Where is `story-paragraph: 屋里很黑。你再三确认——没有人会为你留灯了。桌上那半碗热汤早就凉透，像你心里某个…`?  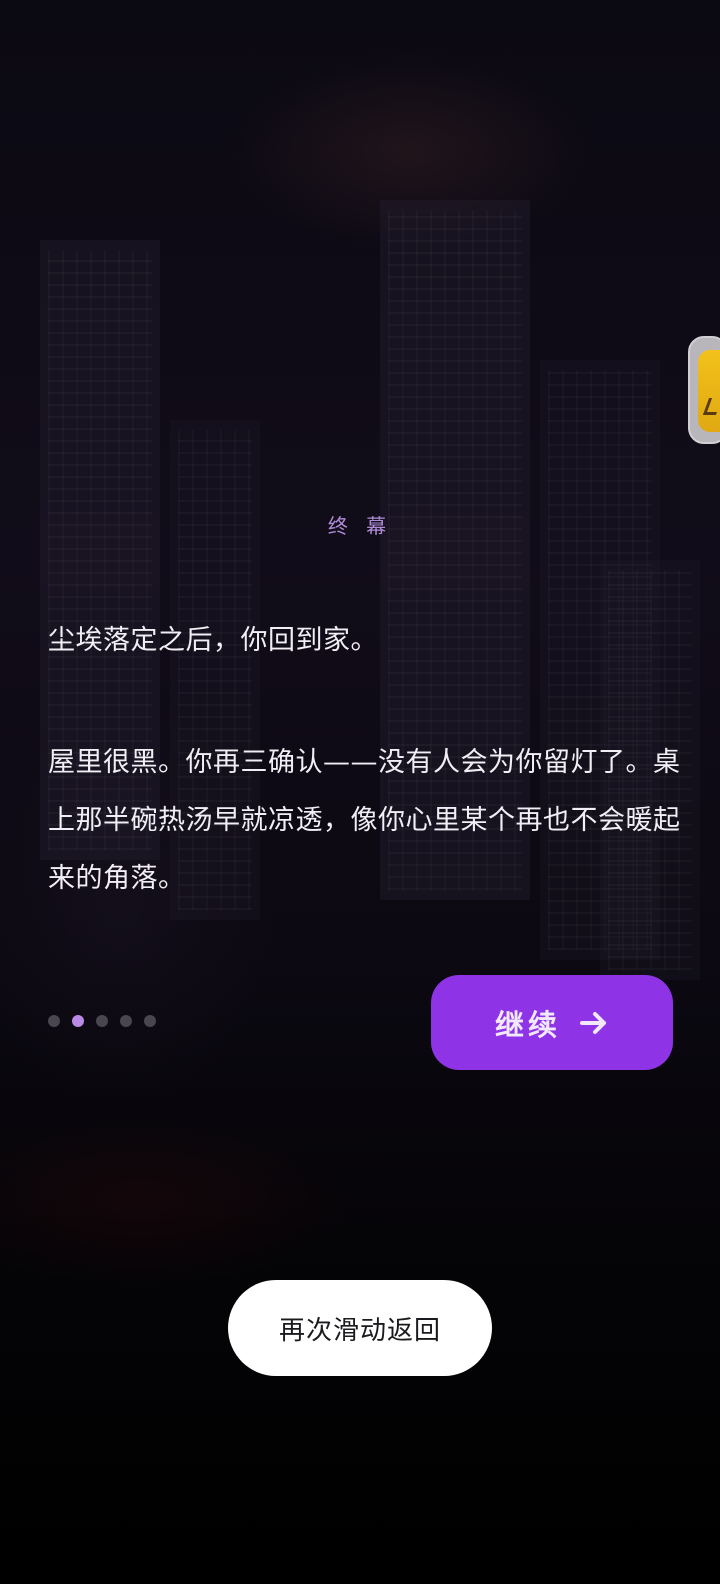
story-paragraph: 屋里很黑。你再三确认——没有人会为你留灯了。桌上那半碗热汤早就凉透，像你心里某个… is located at coordinates (368, 821).